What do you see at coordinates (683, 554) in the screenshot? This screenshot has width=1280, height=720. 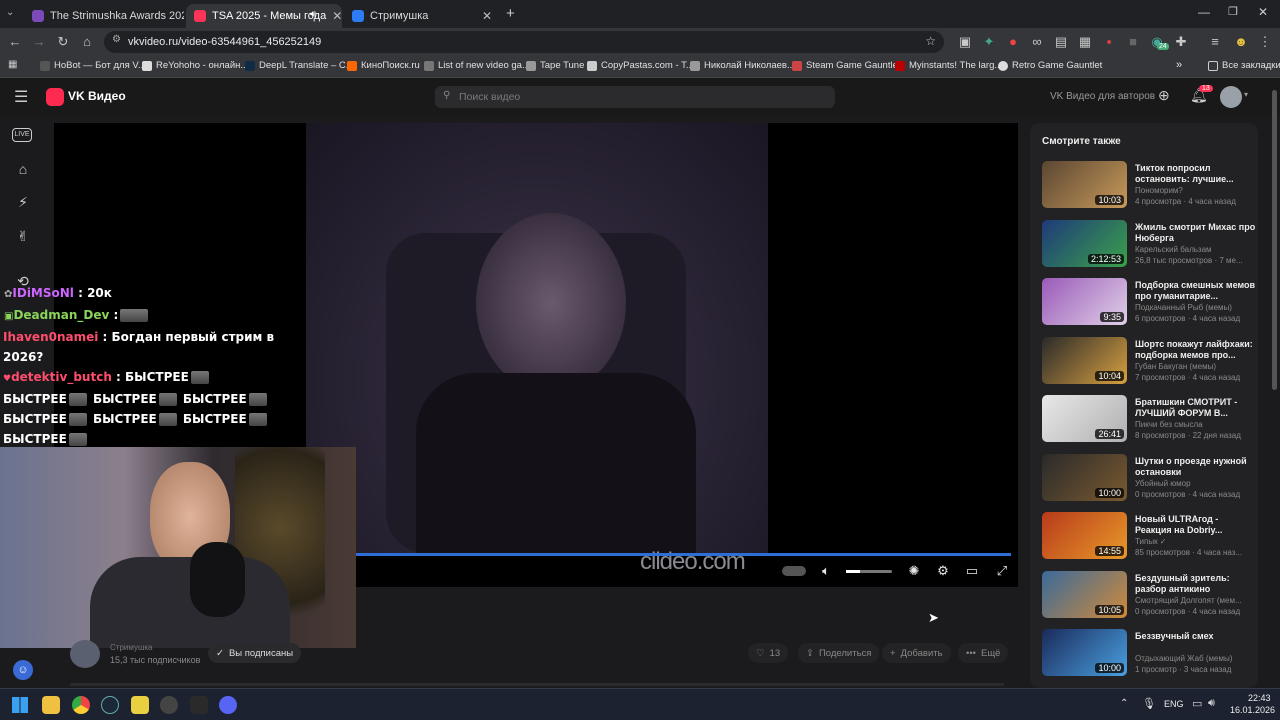 I see `video-progress-bar` at bounding box center [683, 554].